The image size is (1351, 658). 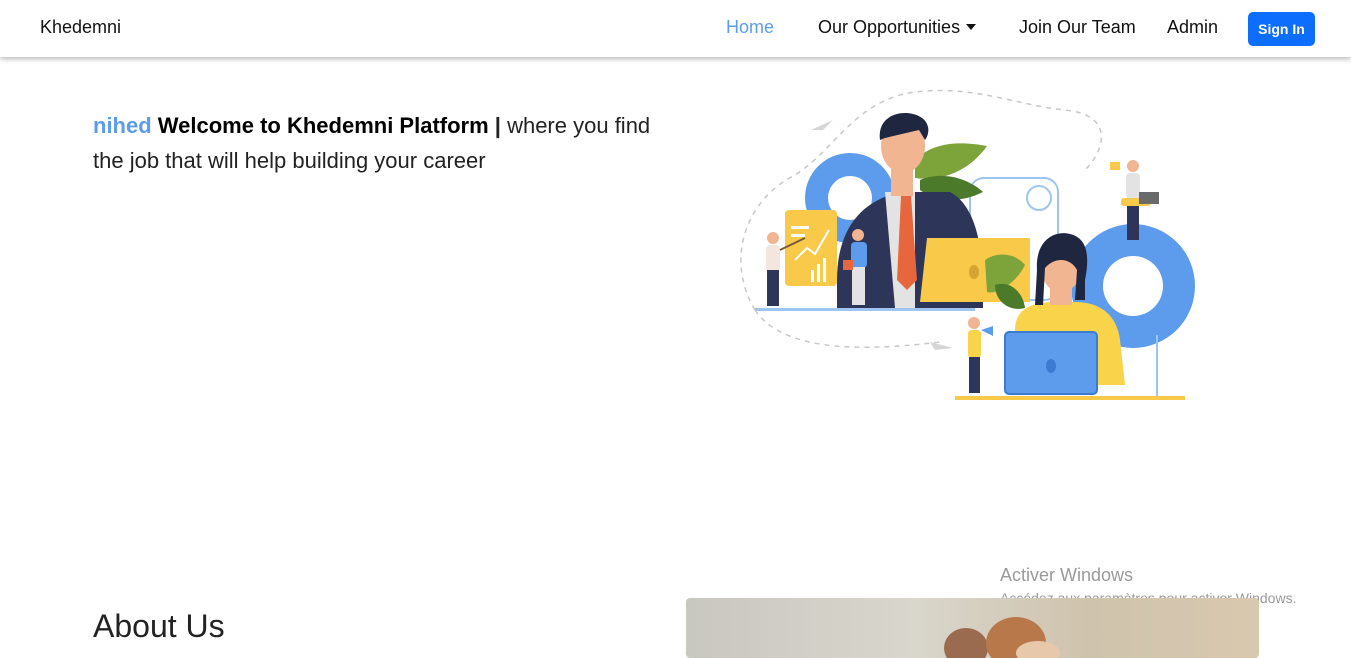 I want to click on brand-logo: Khedemni, so click(x=80, y=27).